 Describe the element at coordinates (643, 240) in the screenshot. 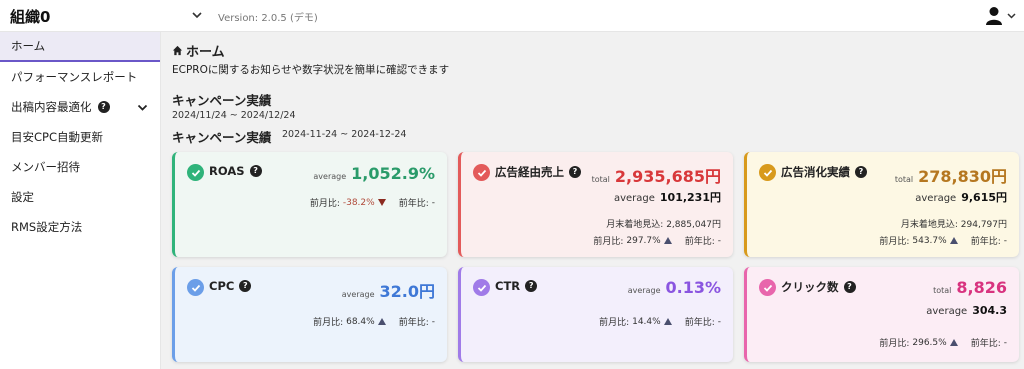

I see `prev-month-value: 297.7%` at that location.